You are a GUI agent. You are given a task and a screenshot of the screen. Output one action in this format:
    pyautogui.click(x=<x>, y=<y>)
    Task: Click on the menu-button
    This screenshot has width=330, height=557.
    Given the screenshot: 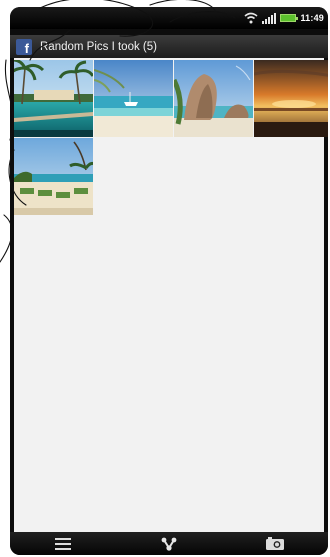 What is the action you would take?
    pyautogui.click(x=63, y=544)
    